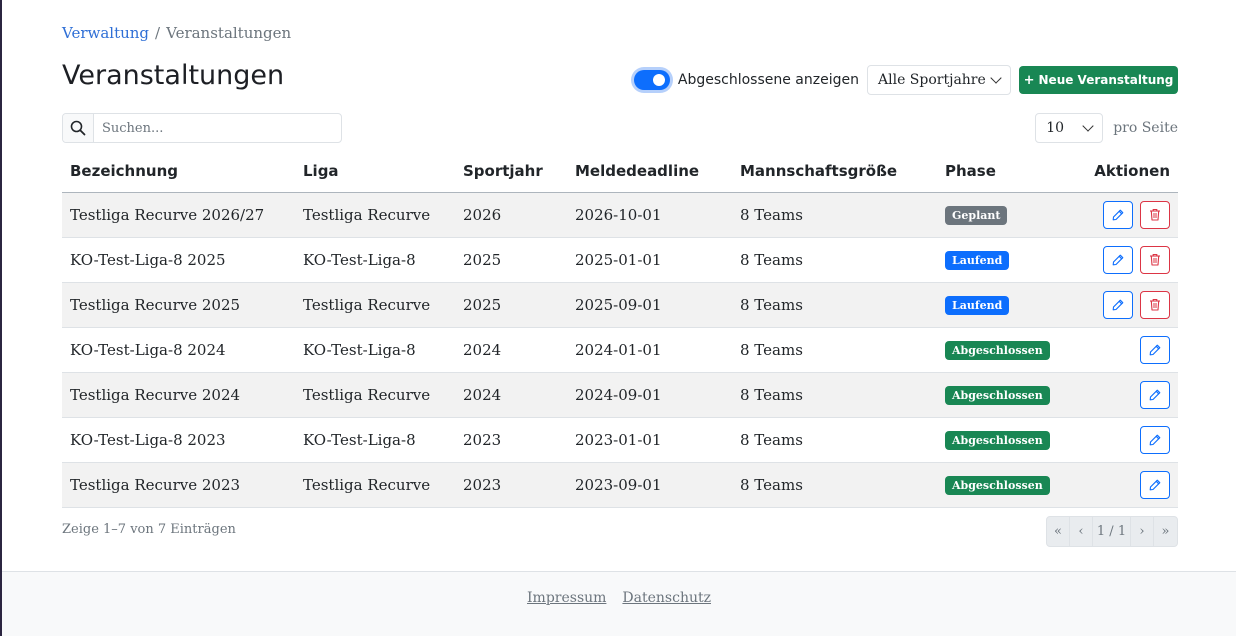 The height and width of the screenshot is (636, 1236). I want to click on cell-deadline: 2026-10-01, so click(649, 215).